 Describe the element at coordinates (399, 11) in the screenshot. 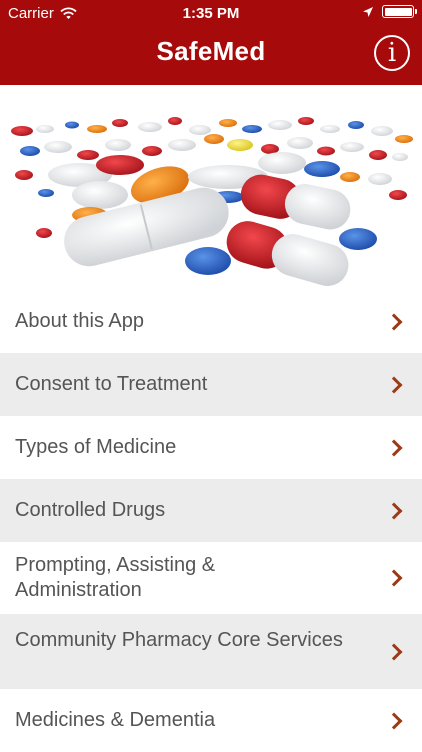

I see `battery-icon` at that location.